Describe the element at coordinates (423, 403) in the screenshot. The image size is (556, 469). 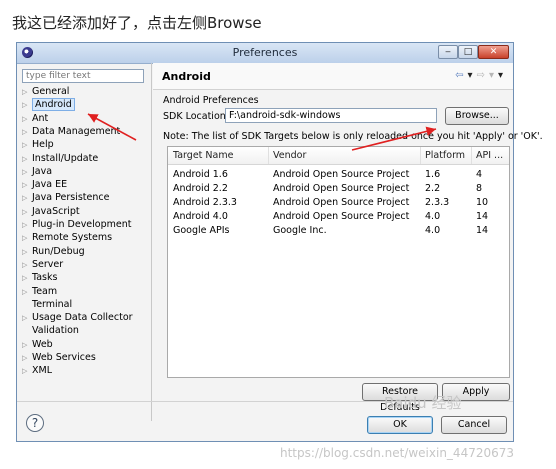
I see `watermark-logo: Baidu 经验` at that location.